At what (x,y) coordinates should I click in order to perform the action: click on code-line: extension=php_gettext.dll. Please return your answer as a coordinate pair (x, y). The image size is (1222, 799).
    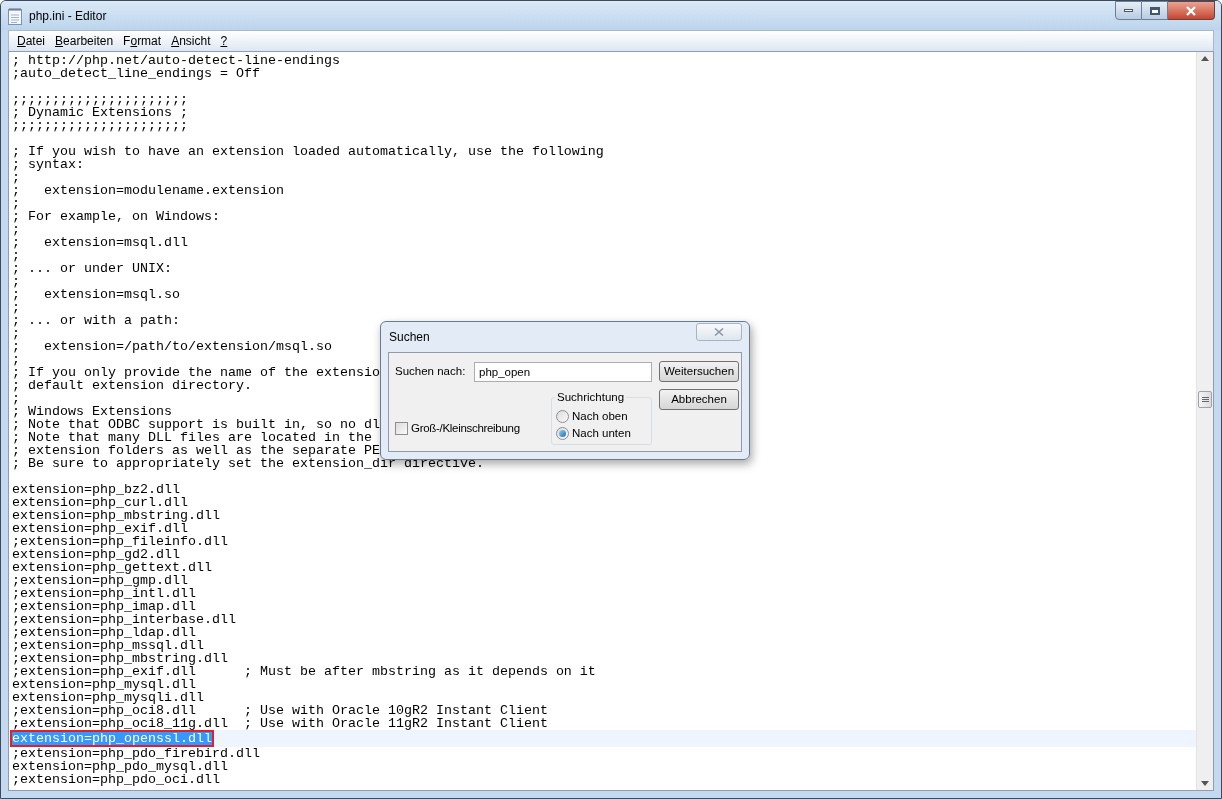
    Looking at the image, I should click on (112, 567).